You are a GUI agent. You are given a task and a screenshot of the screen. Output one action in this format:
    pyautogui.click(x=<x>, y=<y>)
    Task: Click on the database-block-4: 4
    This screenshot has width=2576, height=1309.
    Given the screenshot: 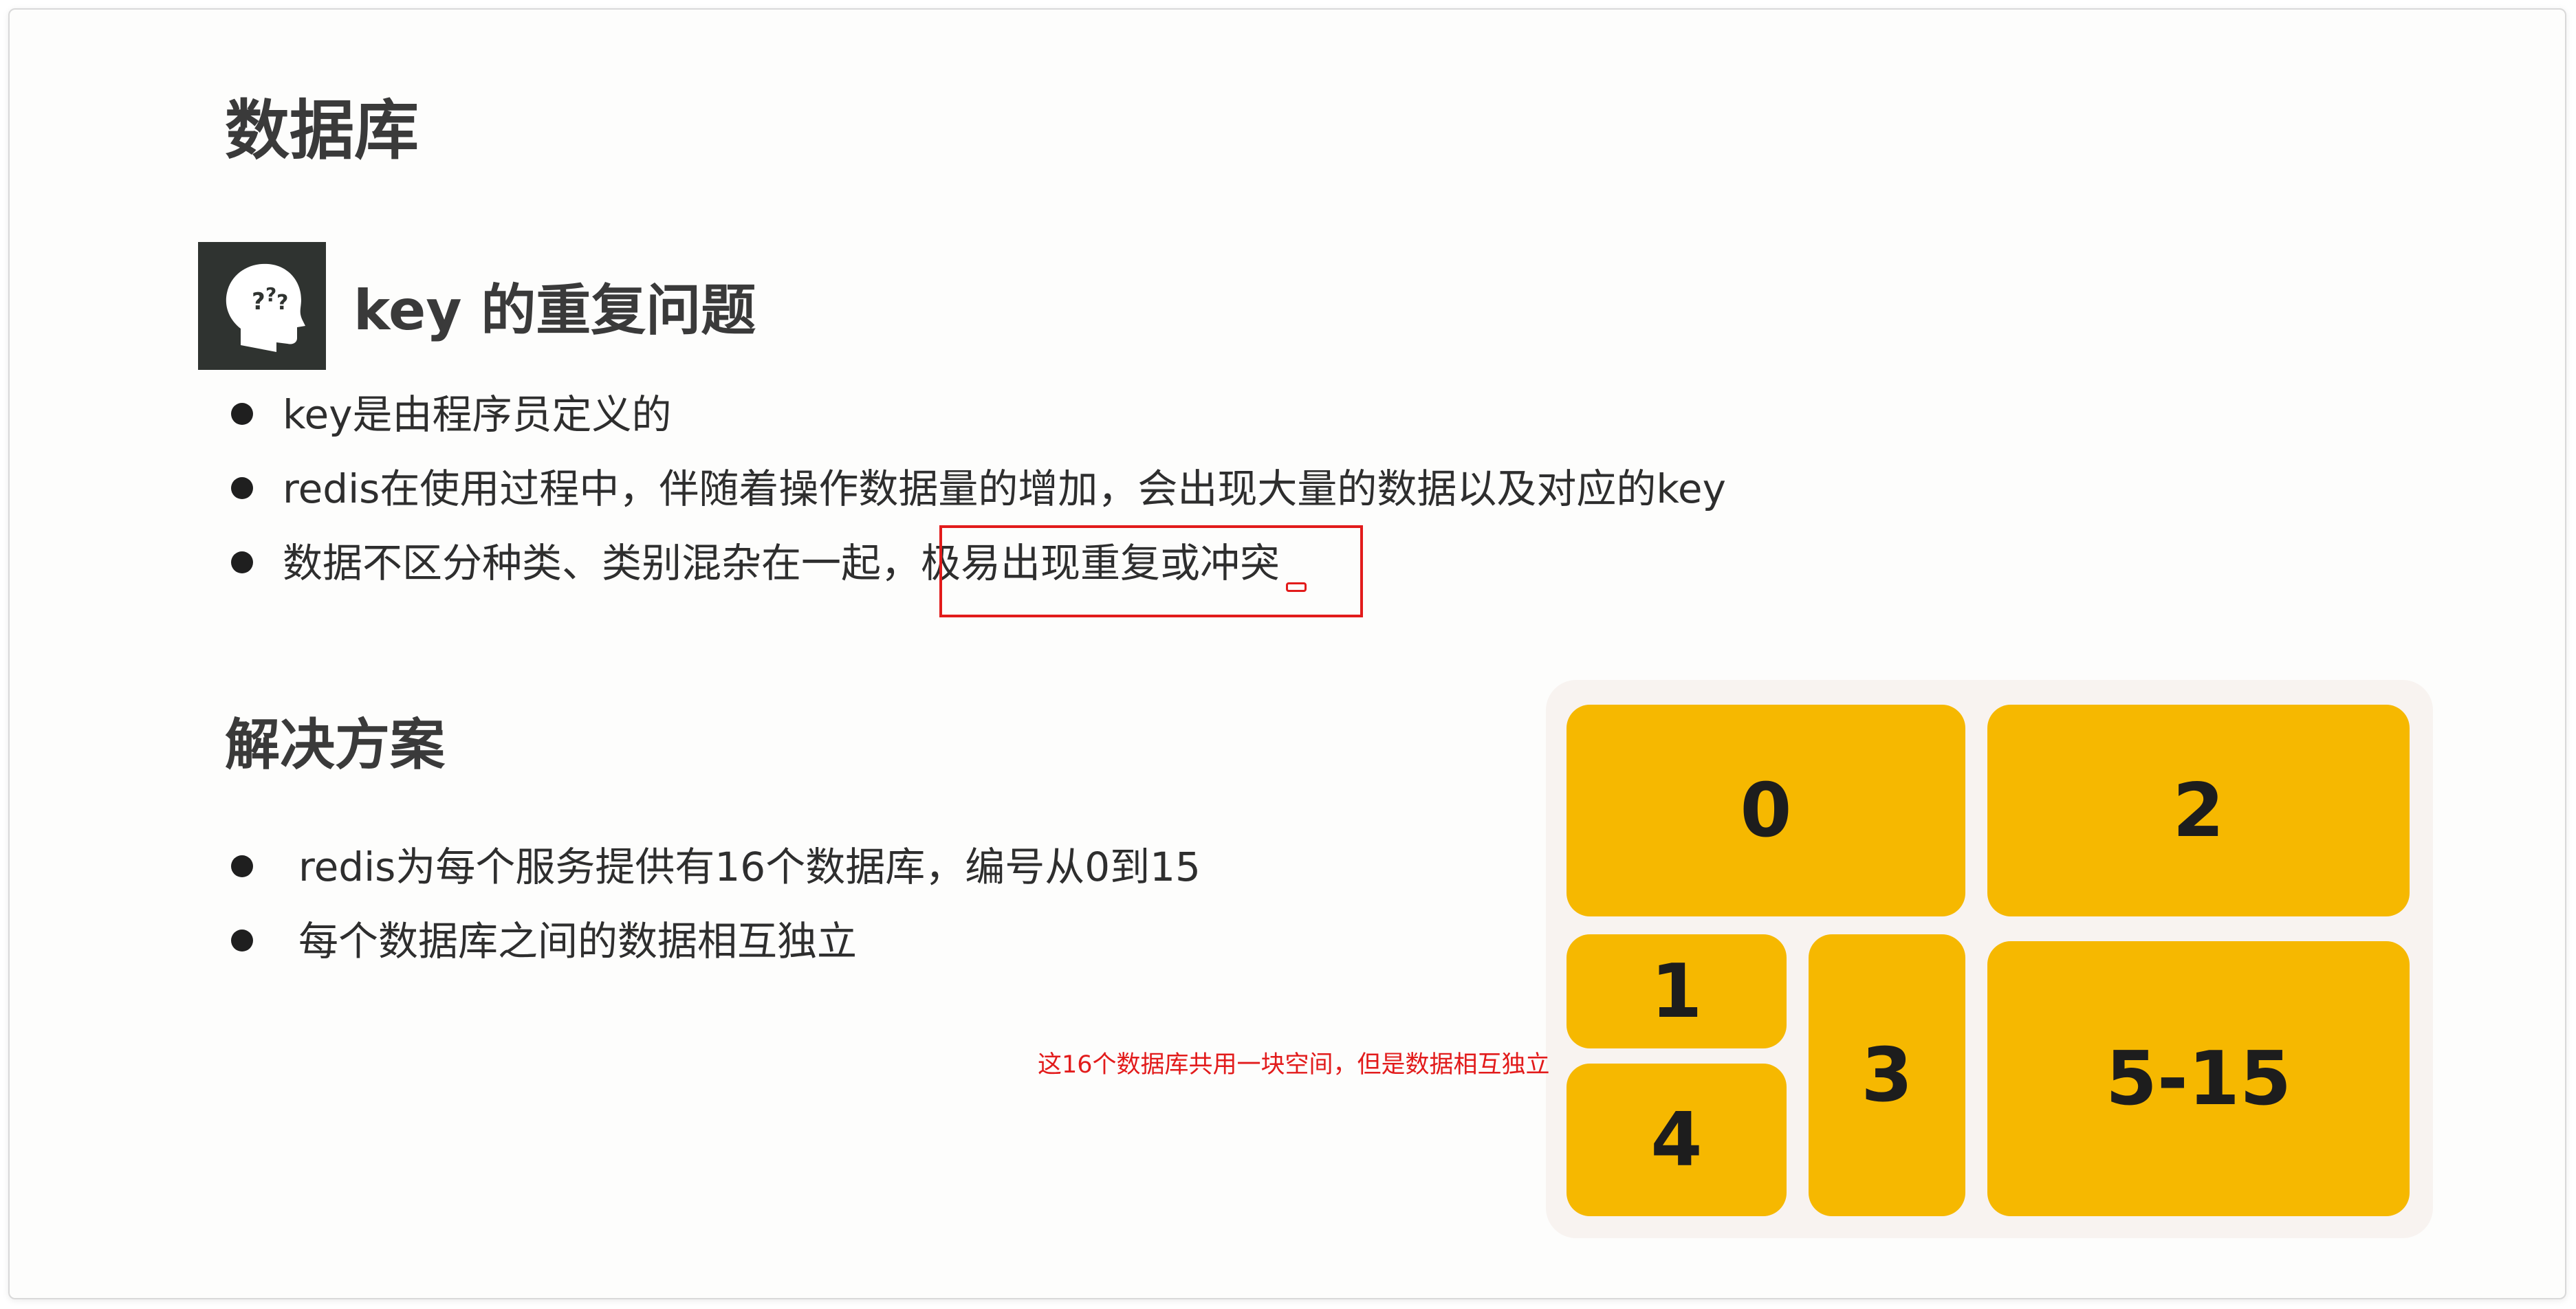 What is the action you would take?
    pyautogui.click(x=1677, y=1140)
    